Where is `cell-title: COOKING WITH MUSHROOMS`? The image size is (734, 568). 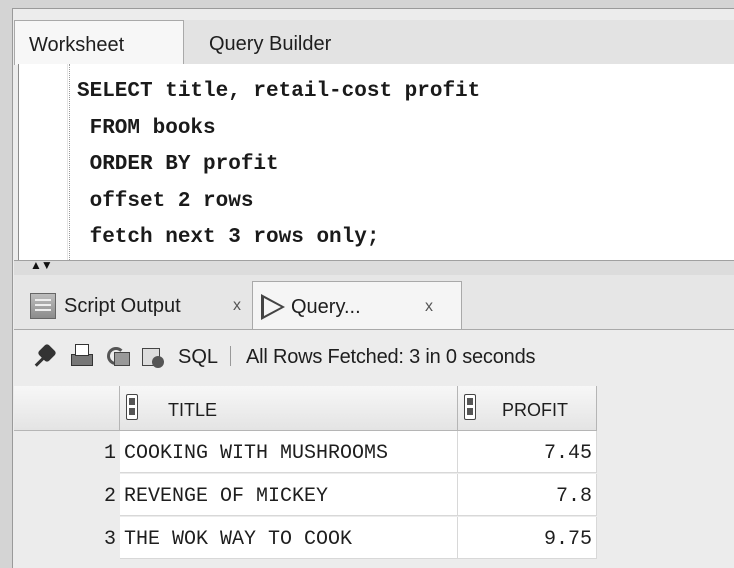 cell-title: COOKING WITH MUSHROOMS is located at coordinates (289, 452).